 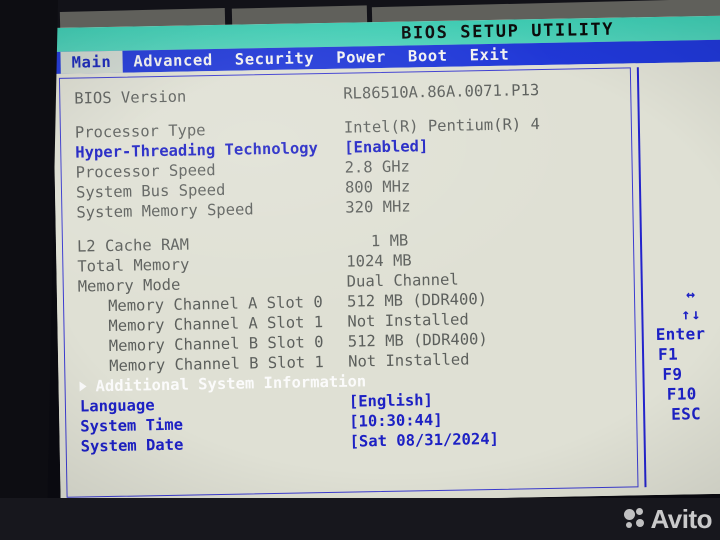 What do you see at coordinates (680, 334) in the screenshot?
I see `enter-key-hint: Enter` at bounding box center [680, 334].